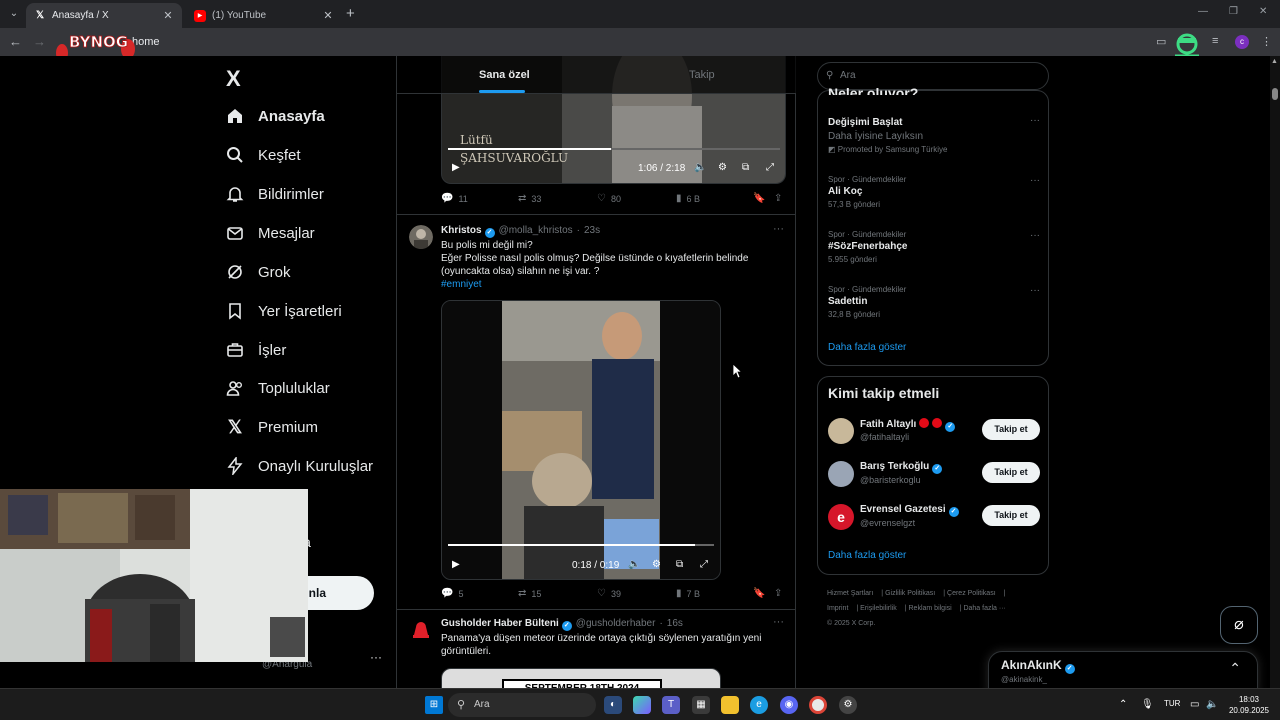 This screenshot has width=1280, height=720. Describe the element at coordinates (611, 284) in the screenshot. I see `hashtag-link: #emniyet` at that location.